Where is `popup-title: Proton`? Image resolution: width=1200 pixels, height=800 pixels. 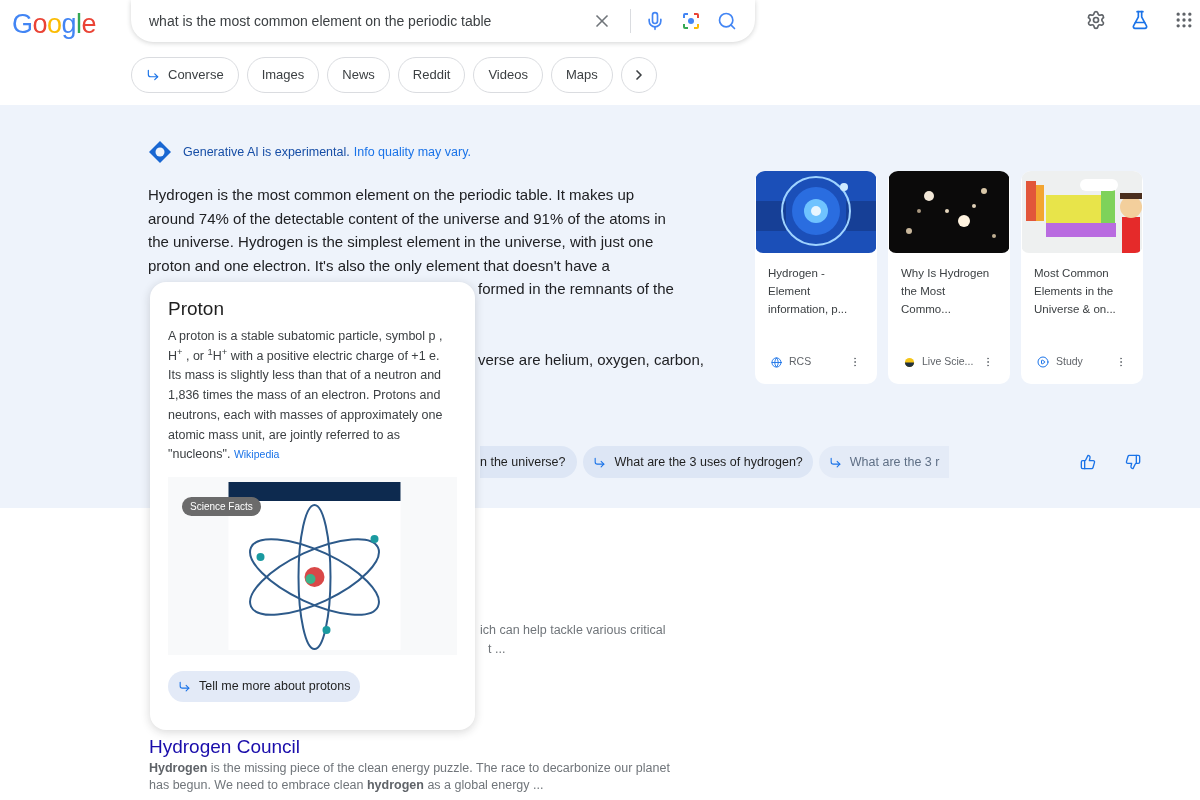
popup-title: Proton is located at coordinates (196, 309).